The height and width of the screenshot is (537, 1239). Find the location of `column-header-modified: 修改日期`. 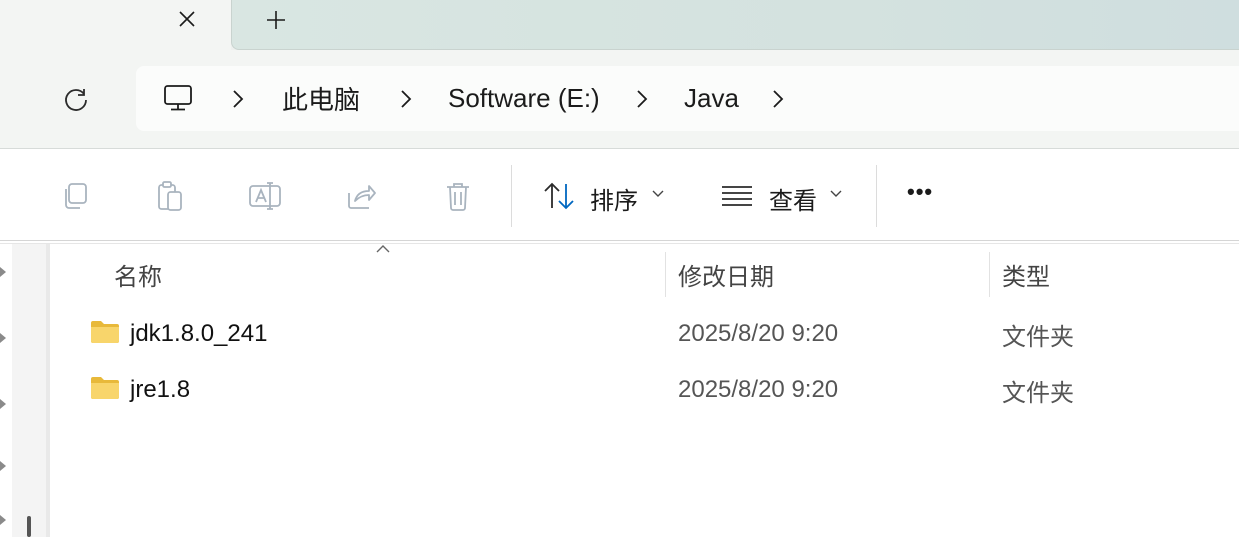

column-header-modified: 修改日期 is located at coordinates (726, 274).